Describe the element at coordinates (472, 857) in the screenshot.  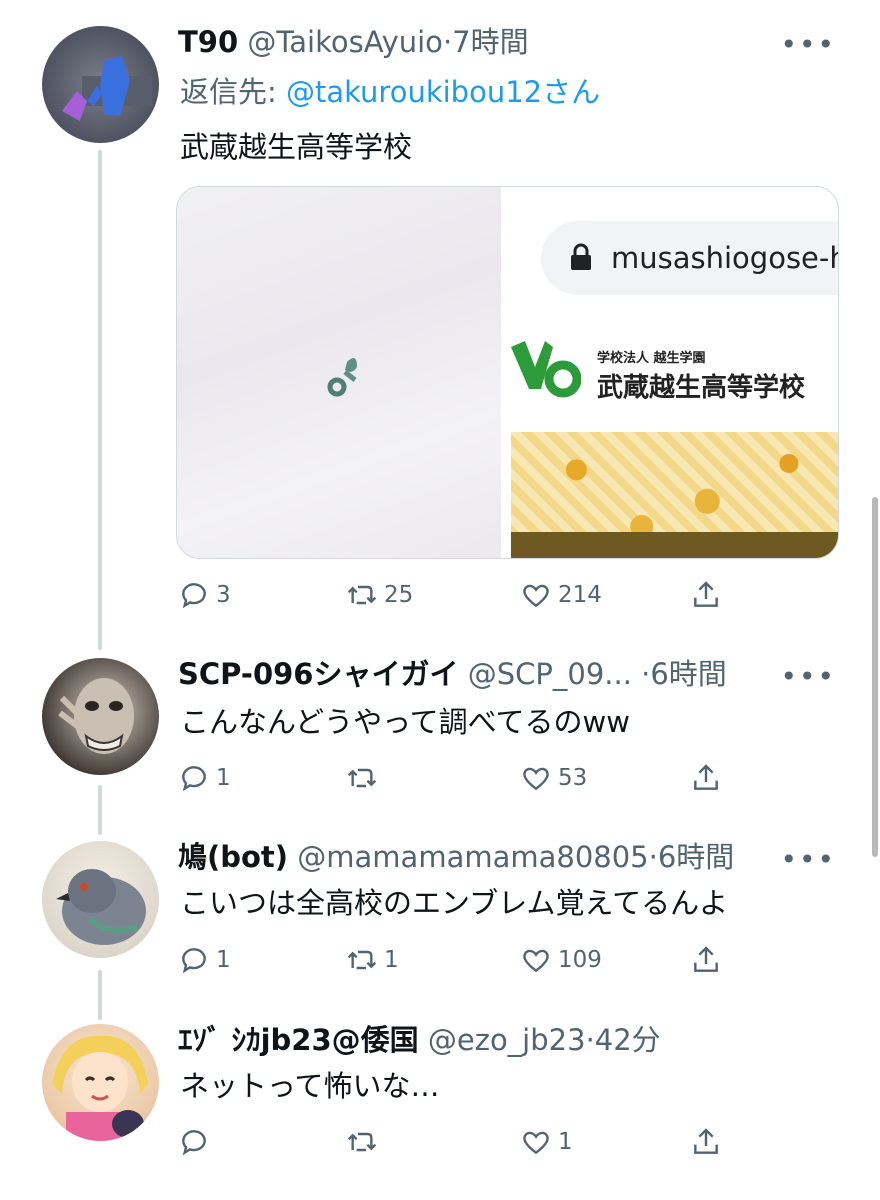
I see `user-handle: @mamamamama80805` at that location.